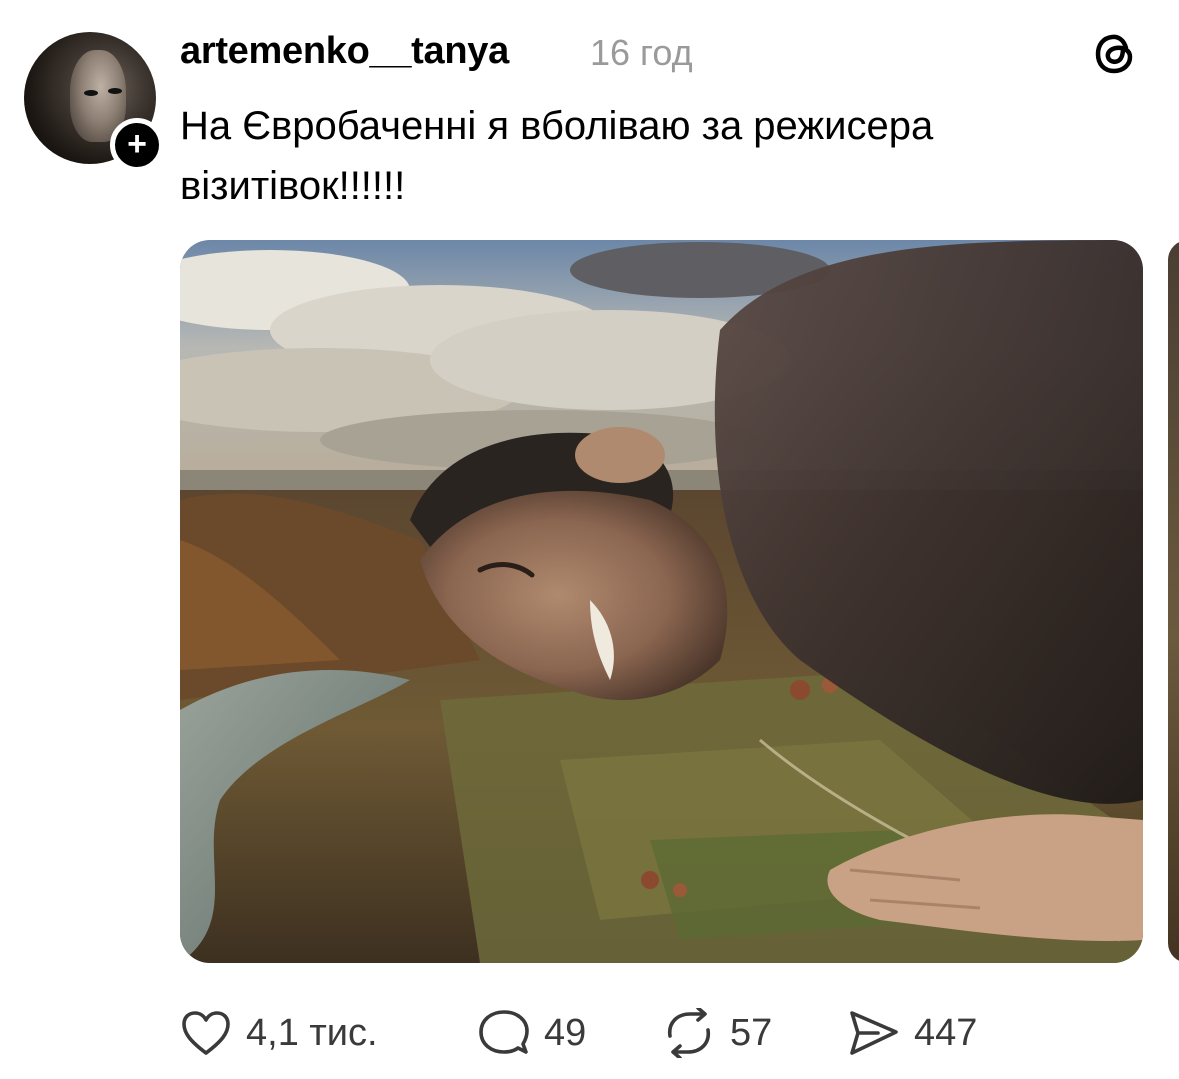 This screenshot has height=1079, width=1179. Describe the element at coordinates (312, 1032) in the screenshot. I see `like-count: 4,1 тис.` at that location.